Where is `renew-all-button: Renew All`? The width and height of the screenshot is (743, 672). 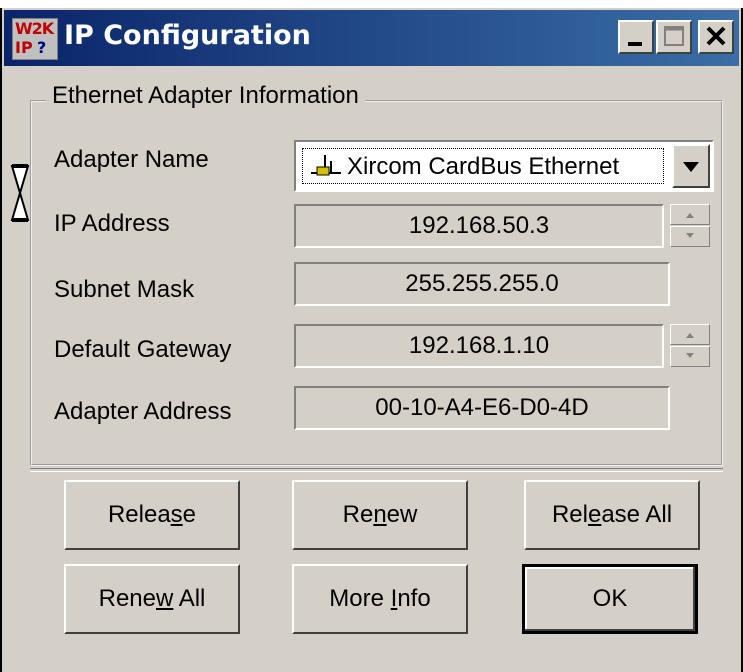
renew-all-button: Renew All is located at coordinates (152, 599).